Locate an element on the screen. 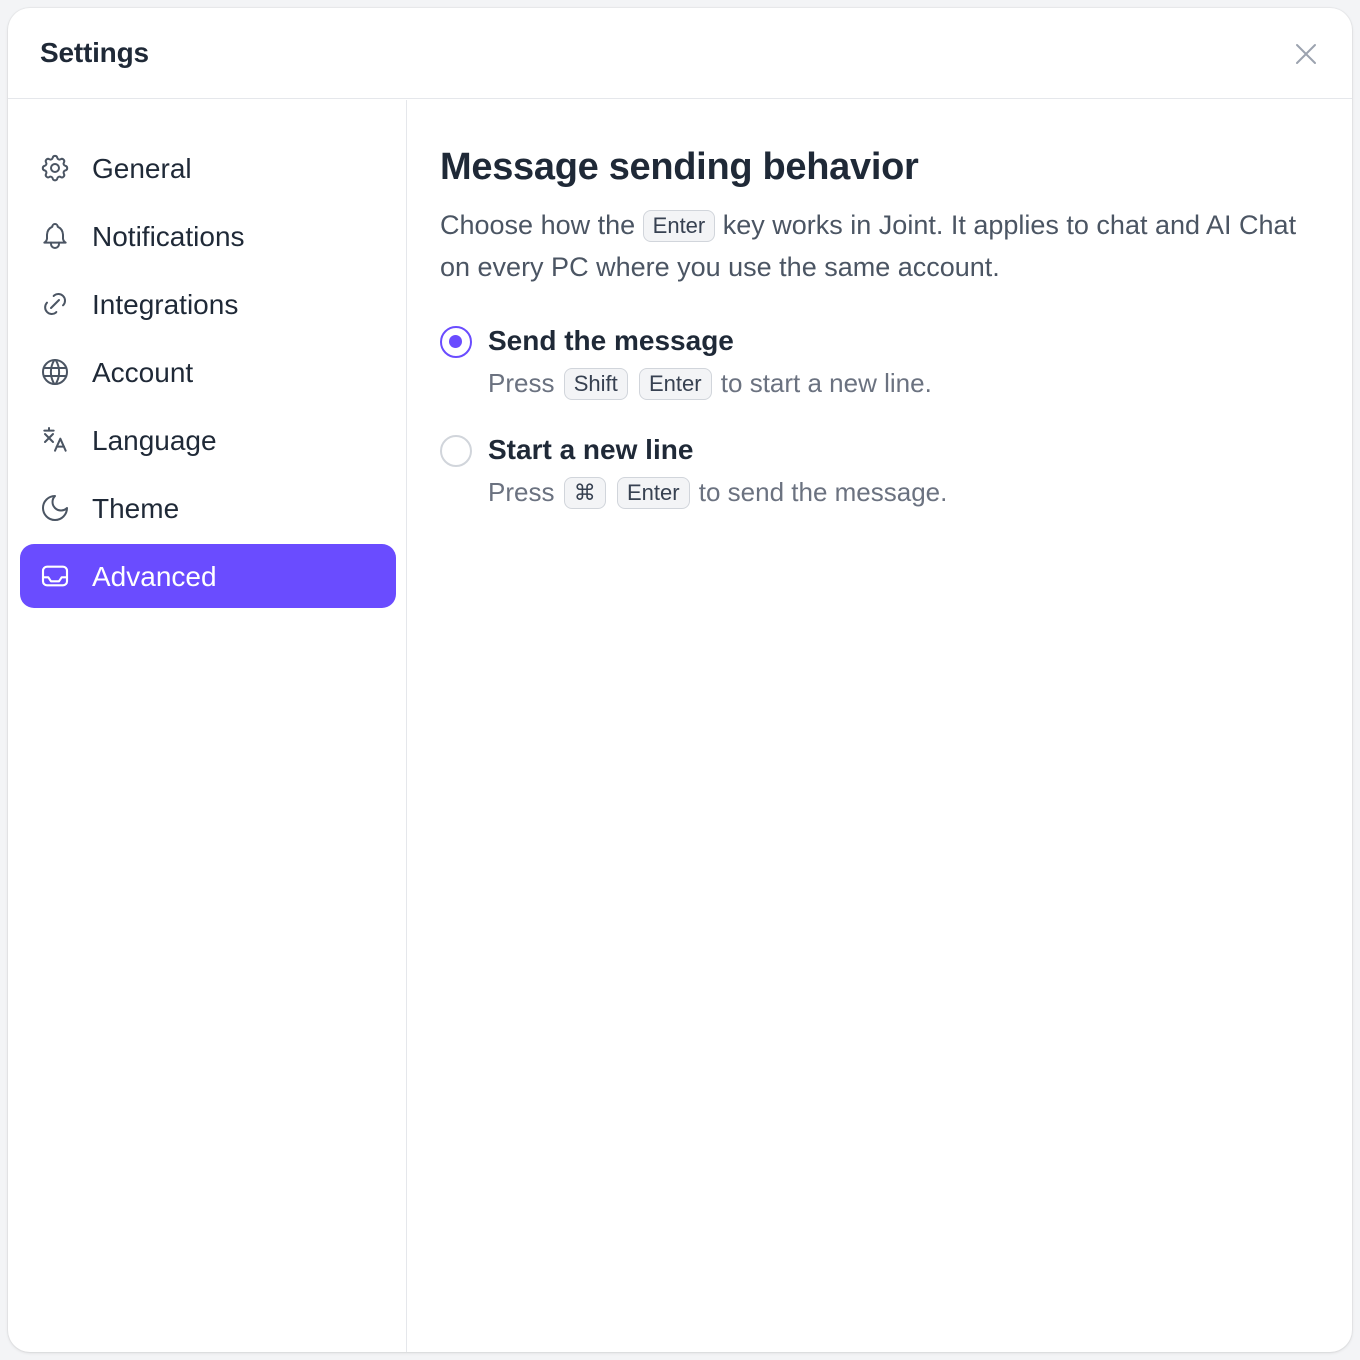 This screenshot has height=1360, width=1360. close-icon is located at coordinates (1306, 54).